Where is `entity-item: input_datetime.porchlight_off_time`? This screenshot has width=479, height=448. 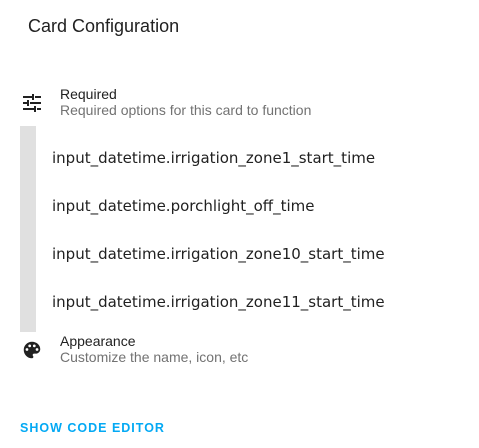
entity-item: input_datetime.porchlight_off_time is located at coordinates (183, 206).